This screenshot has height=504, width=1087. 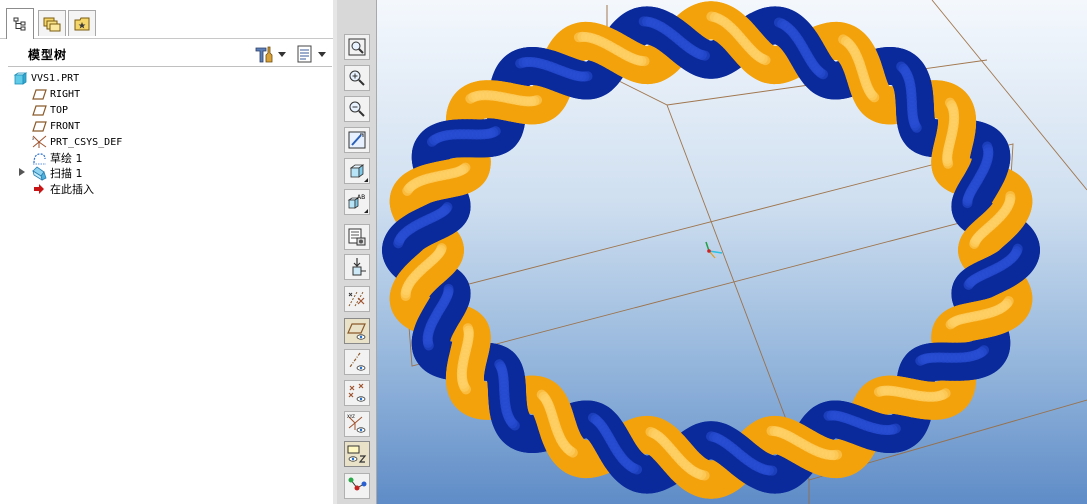 I want to click on csys-display-icon: XYZ, so click(x=356, y=423).